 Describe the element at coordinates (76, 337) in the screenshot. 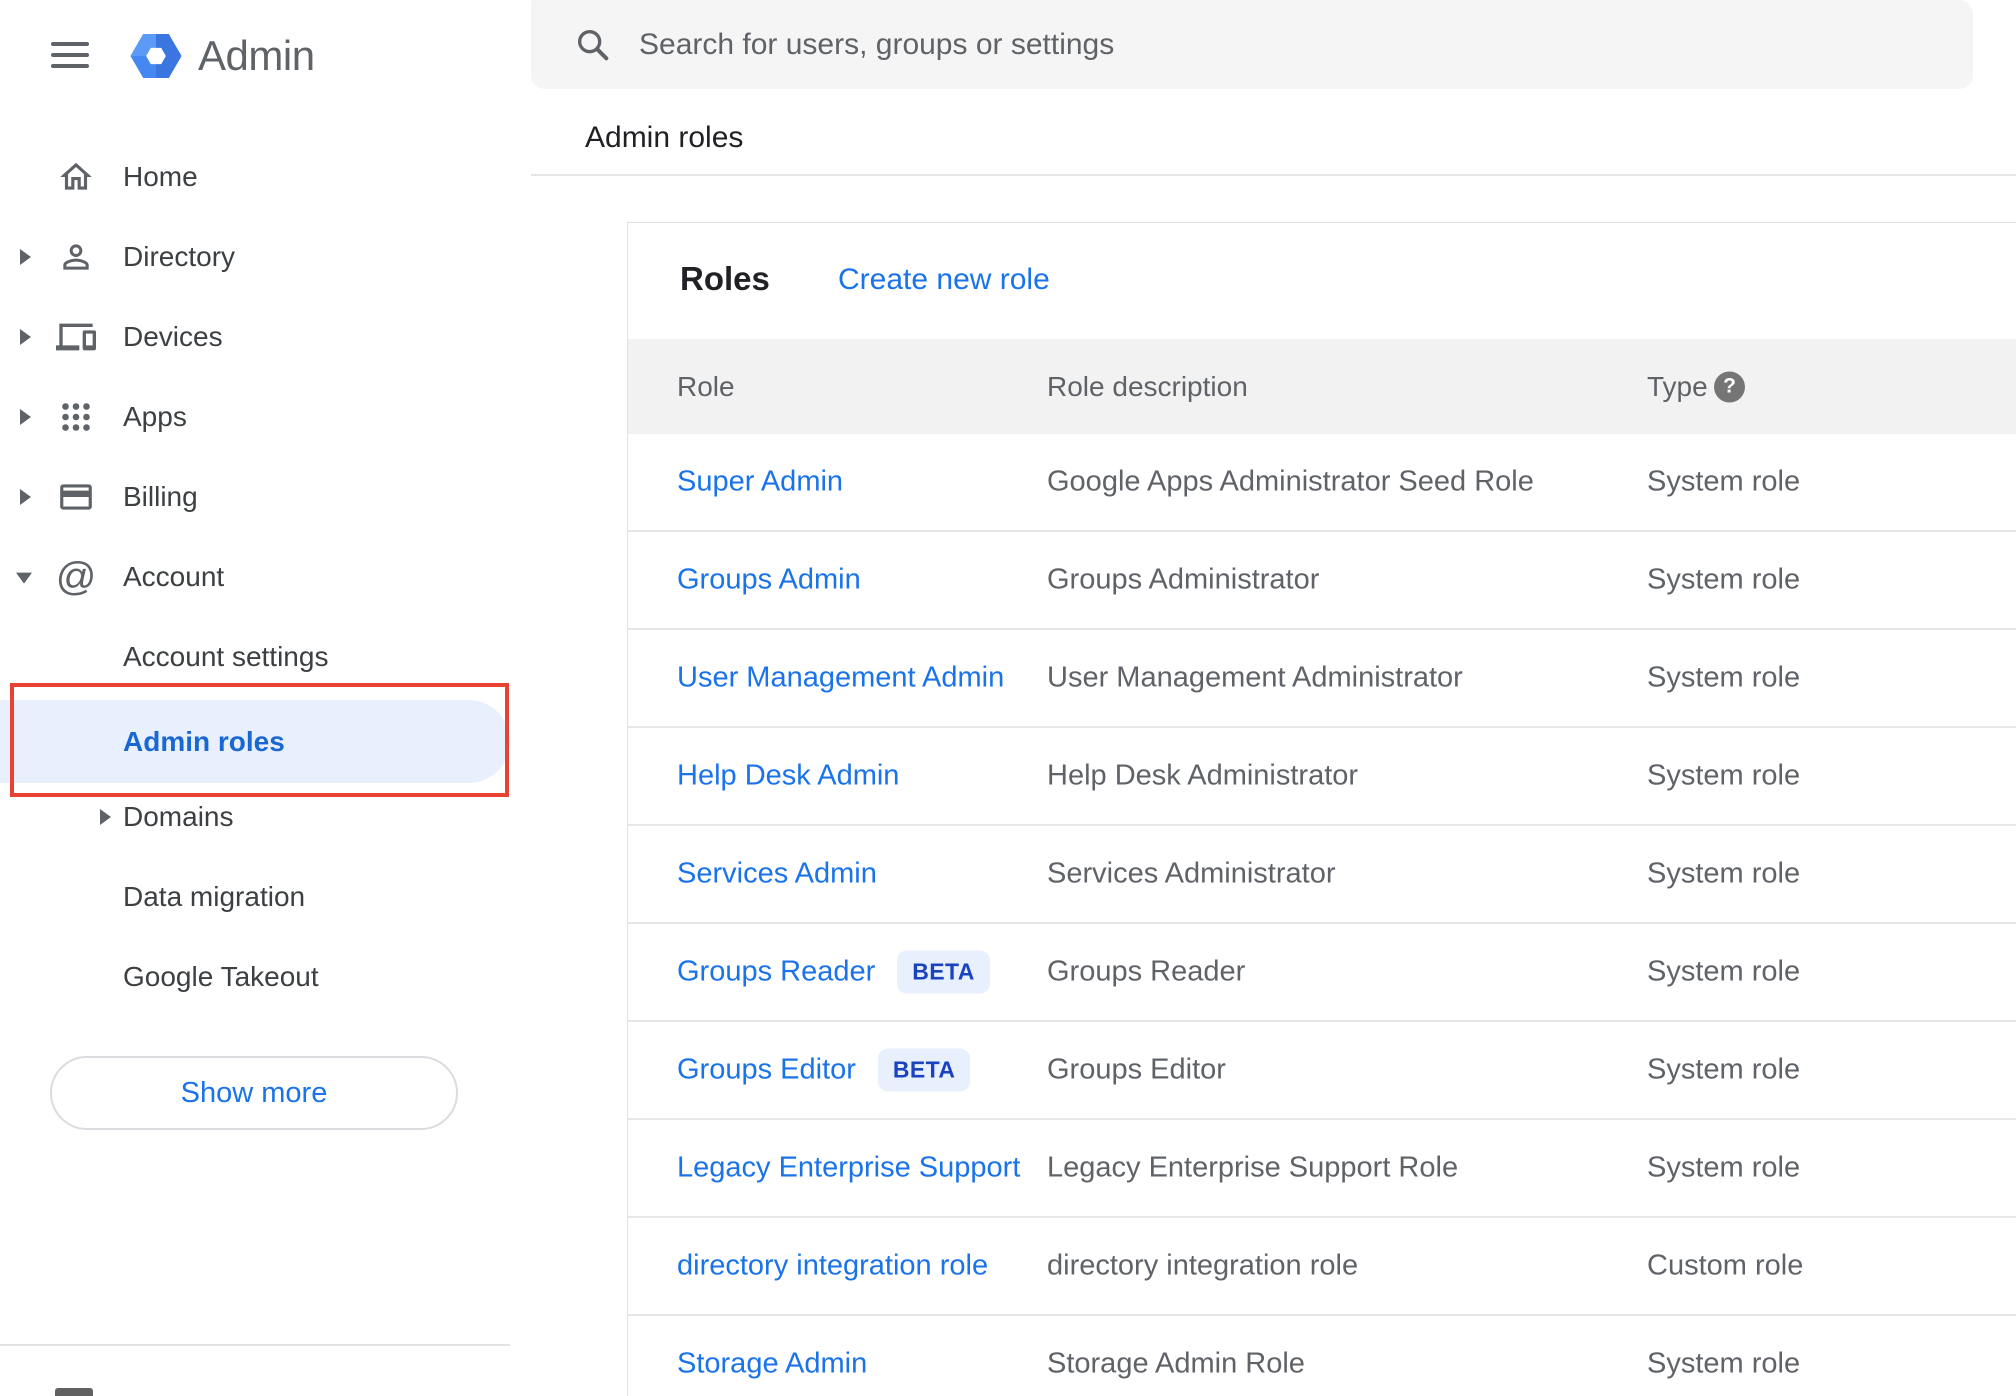

I see `devices-icon` at that location.